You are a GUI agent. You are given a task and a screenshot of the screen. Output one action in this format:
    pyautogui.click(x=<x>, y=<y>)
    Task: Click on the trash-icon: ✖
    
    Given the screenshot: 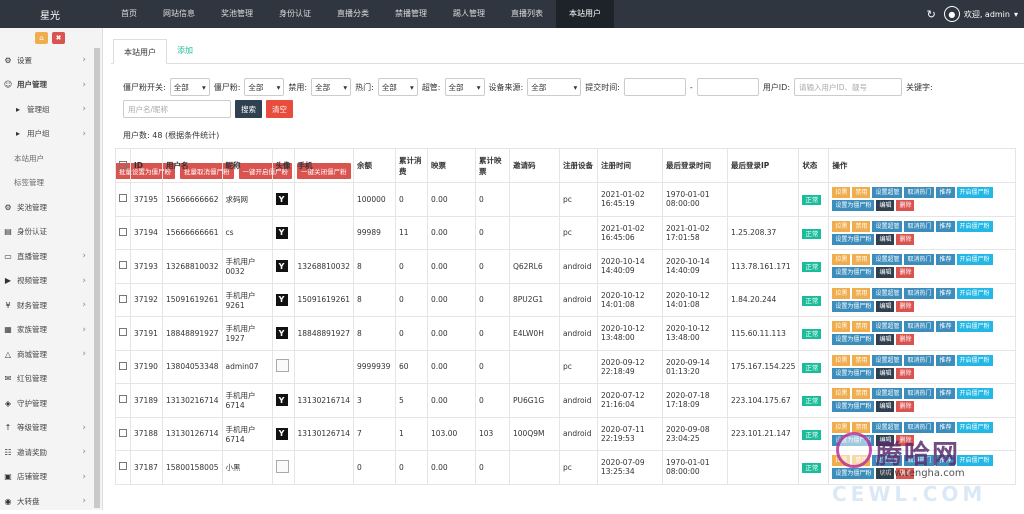 What is the action you would take?
    pyautogui.click(x=58, y=38)
    